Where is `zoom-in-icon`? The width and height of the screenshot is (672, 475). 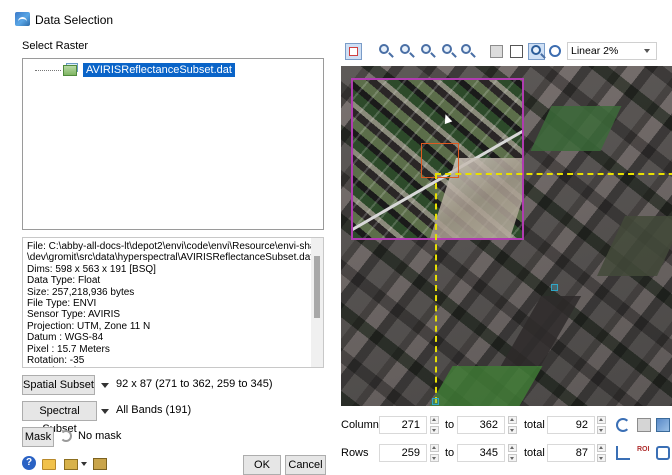
zoom-in-icon is located at coordinates (384, 49).